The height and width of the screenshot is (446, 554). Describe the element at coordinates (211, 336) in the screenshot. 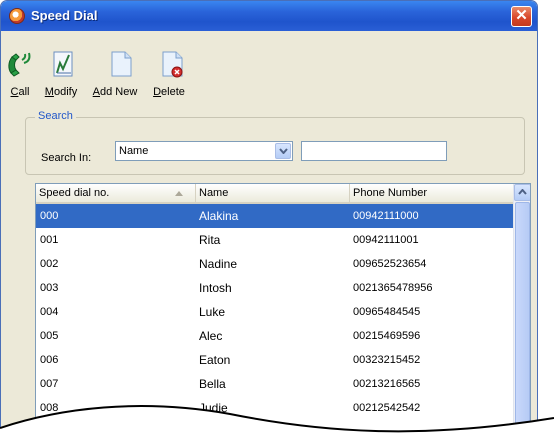

I see `name-cell: Alec` at that location.